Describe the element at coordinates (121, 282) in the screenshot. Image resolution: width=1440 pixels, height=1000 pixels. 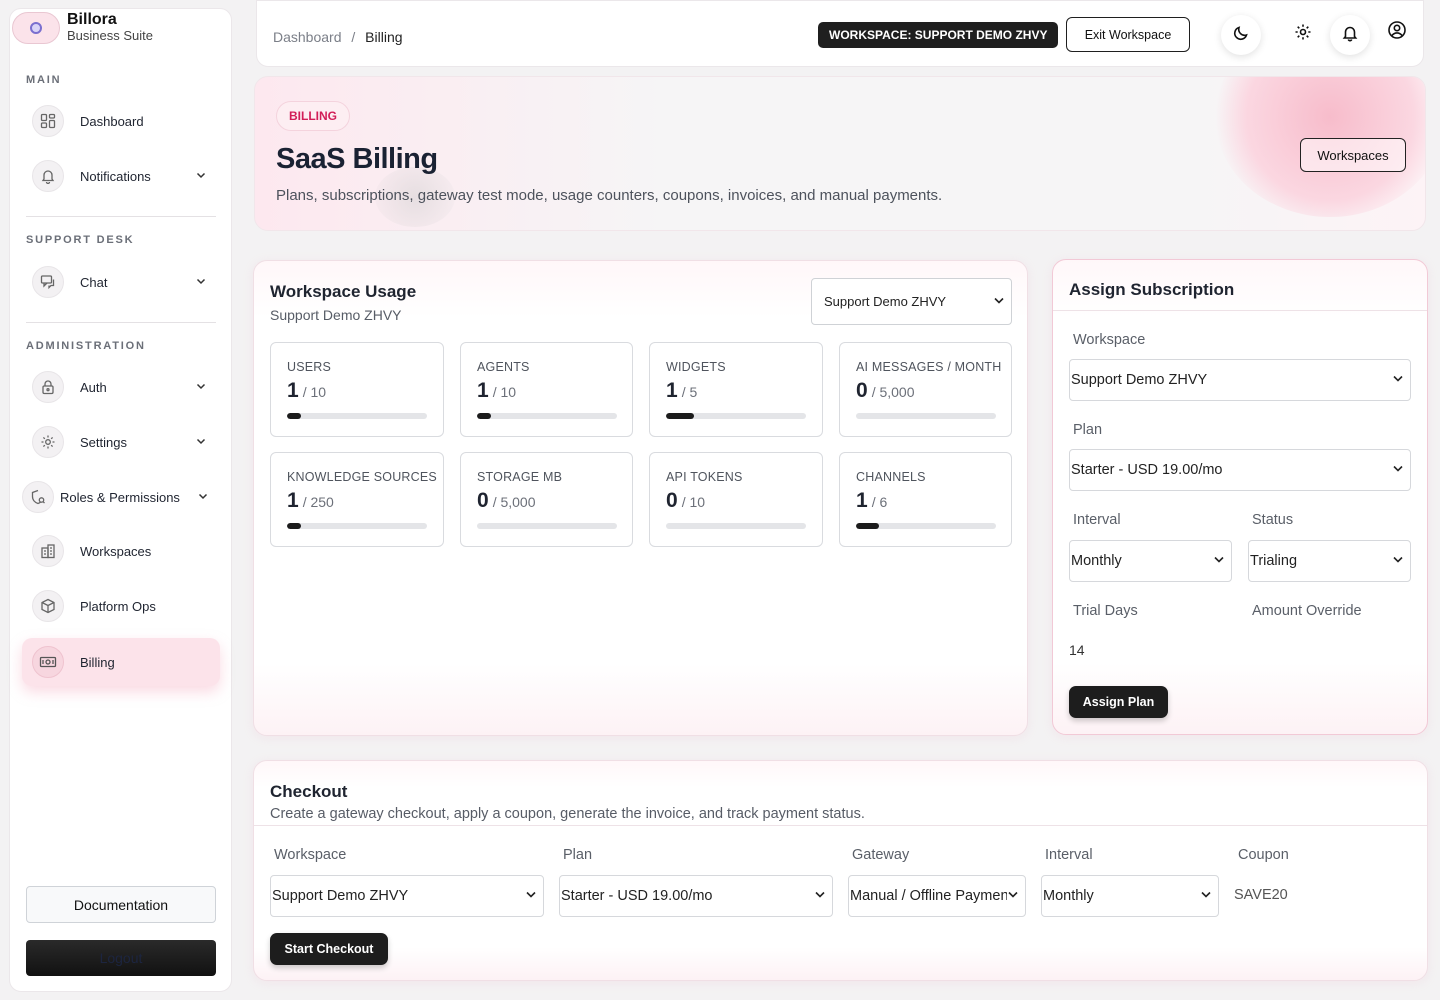
I see `sidebar-item-chat: Chat` at that location.